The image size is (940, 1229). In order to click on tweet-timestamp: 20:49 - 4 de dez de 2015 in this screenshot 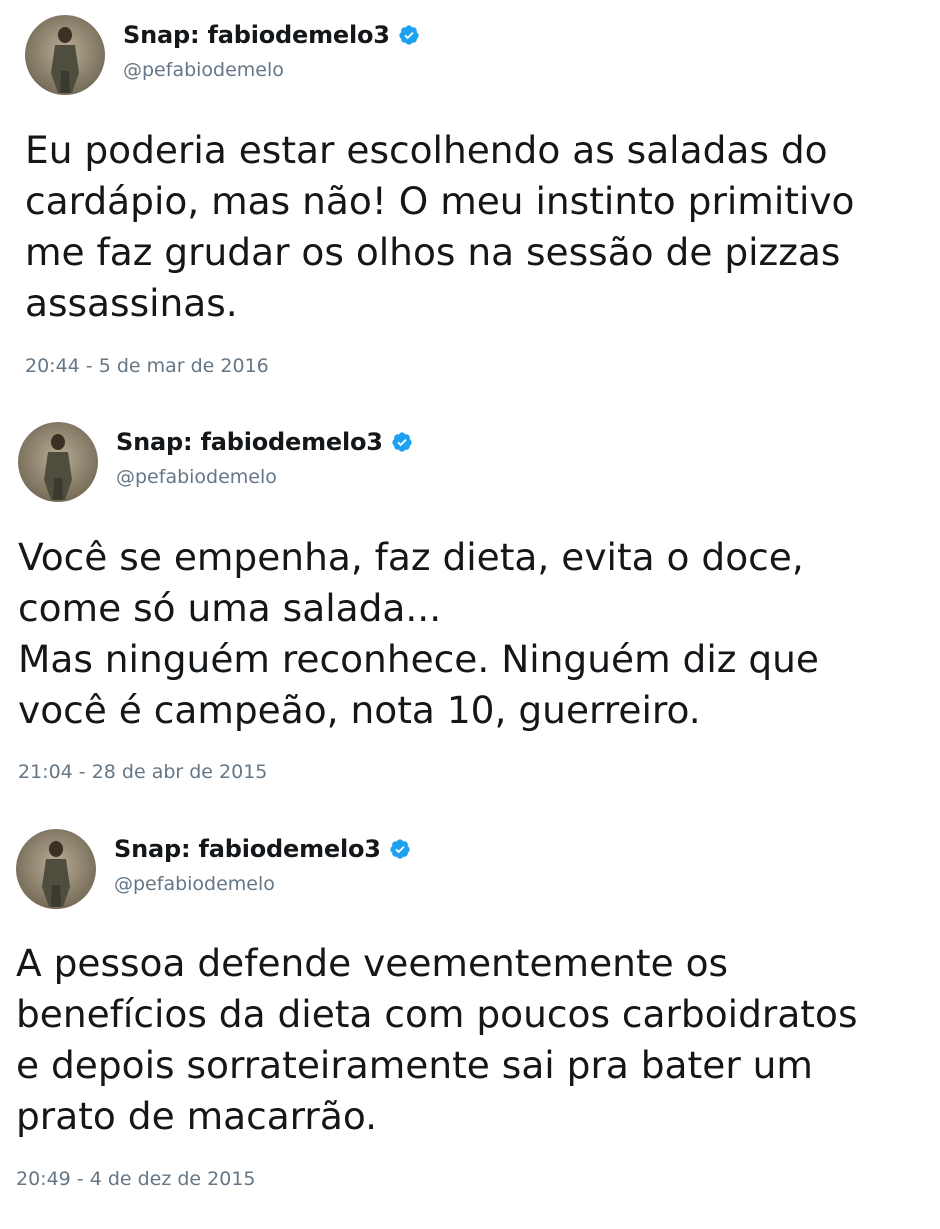, I will do `click(136, 1179)`.